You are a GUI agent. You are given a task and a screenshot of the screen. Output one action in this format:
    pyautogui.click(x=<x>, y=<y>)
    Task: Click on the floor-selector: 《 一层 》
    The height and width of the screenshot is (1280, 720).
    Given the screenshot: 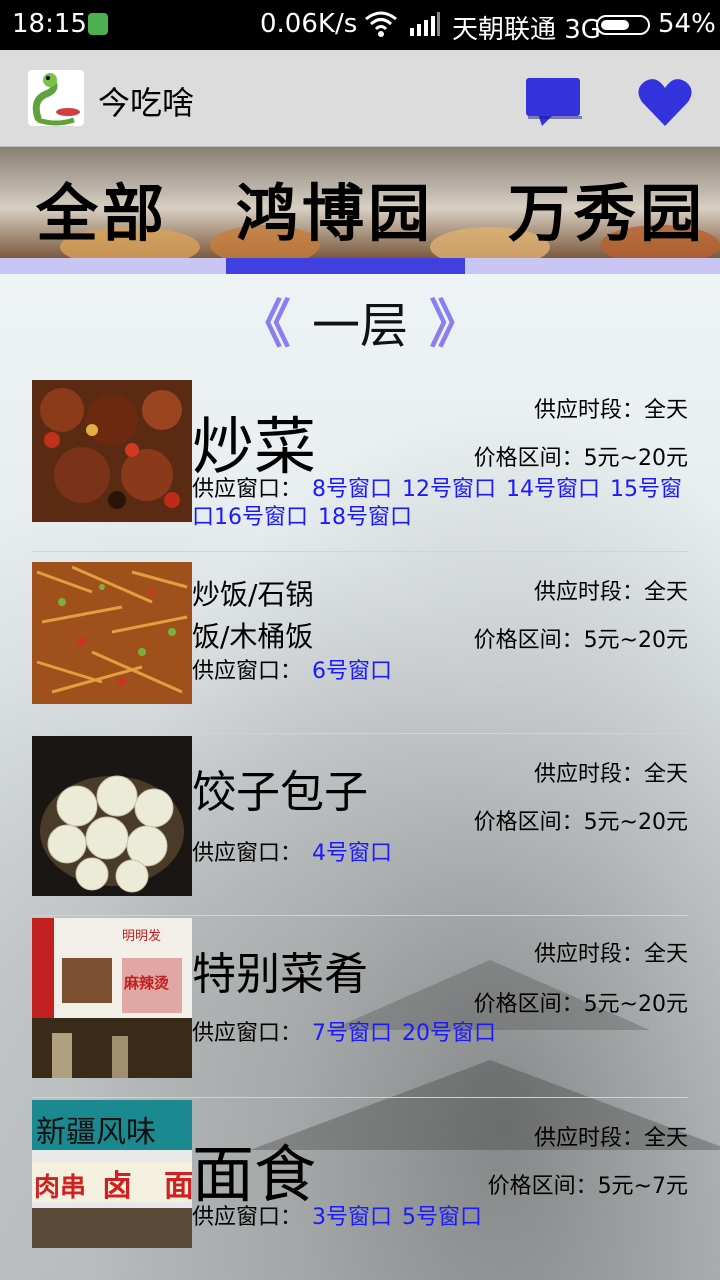 What is the action you would take?
    pyautogui.click(x=360, y=318)
    